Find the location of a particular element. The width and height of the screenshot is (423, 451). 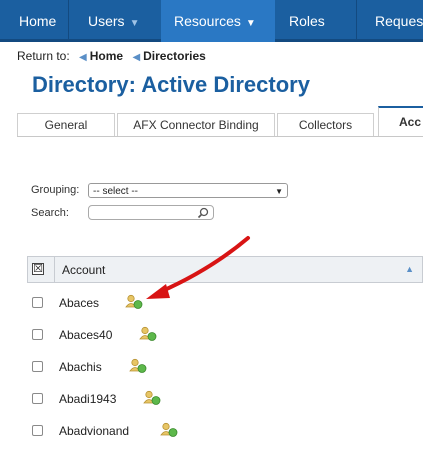

nav-roles: Roles is located at coordinates (307, 21).